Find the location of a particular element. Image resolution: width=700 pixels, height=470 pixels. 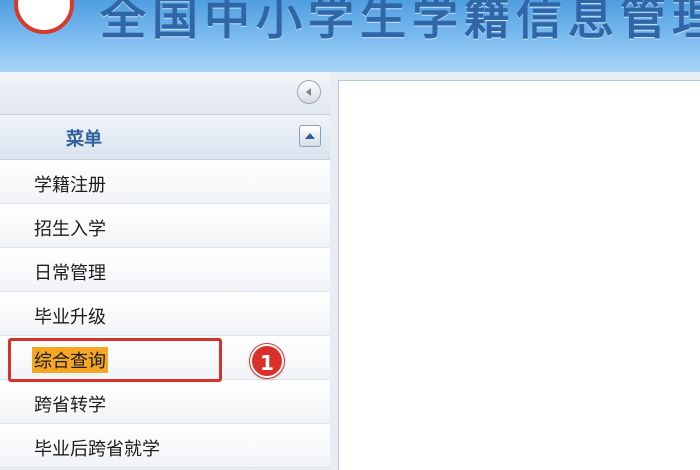

sidebar-item-label: 日常管理 is located at coordinates (70, 273).